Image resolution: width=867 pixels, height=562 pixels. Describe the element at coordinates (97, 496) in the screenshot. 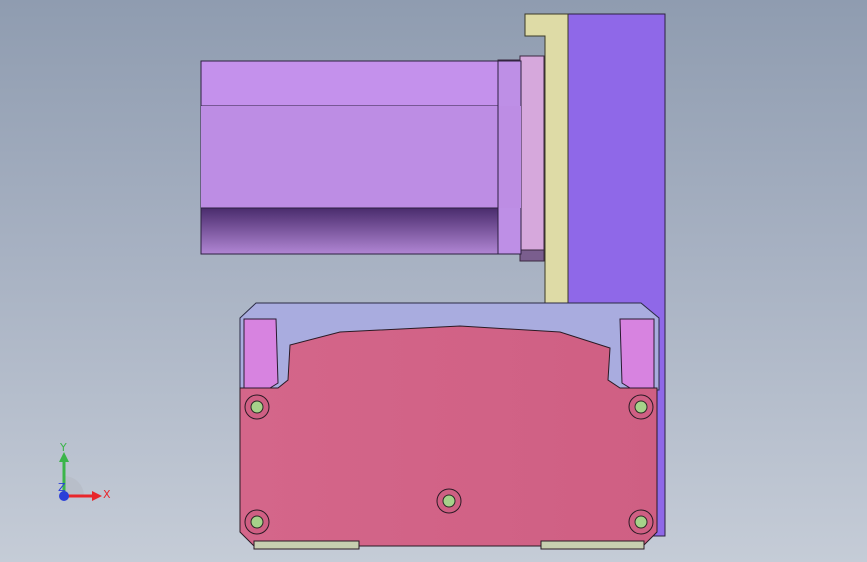

I see `x-axis-arrow-icon` at that location.